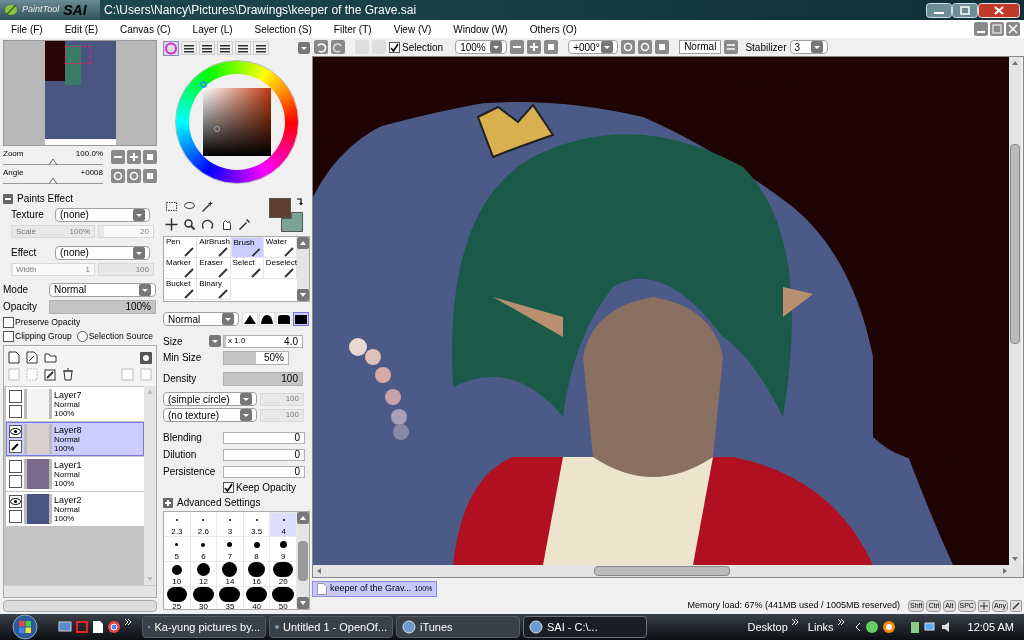 The image size is (1024, 640). Describe the element at coordinates (256, 357) in the screenshot. I see `min-size-slider: 50%` at that location.